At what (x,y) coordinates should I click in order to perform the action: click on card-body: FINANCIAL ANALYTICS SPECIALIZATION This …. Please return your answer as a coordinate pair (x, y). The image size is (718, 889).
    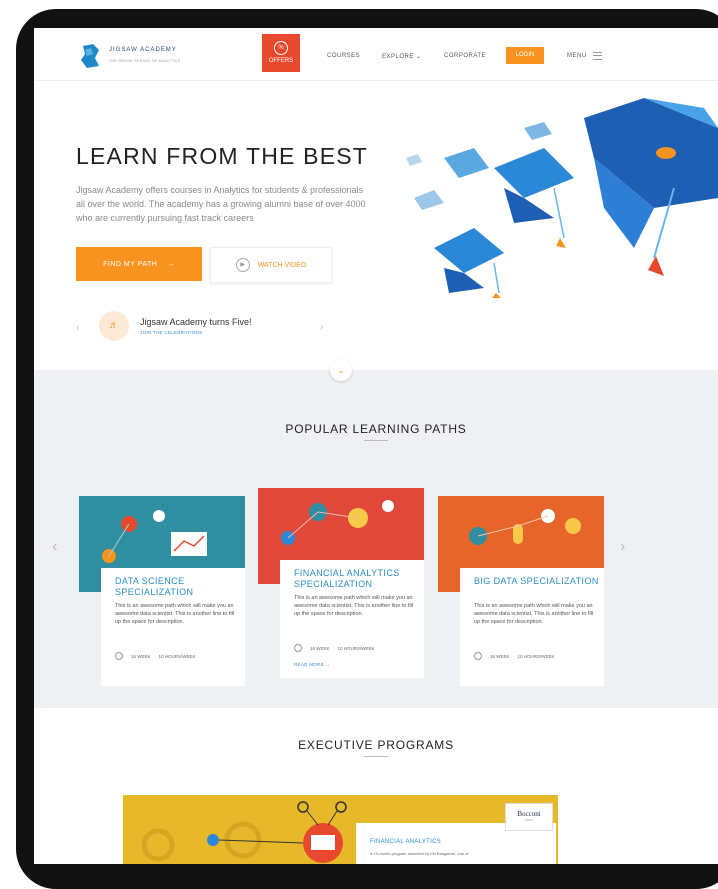
    Looking at the image, I should click on (352, 619).